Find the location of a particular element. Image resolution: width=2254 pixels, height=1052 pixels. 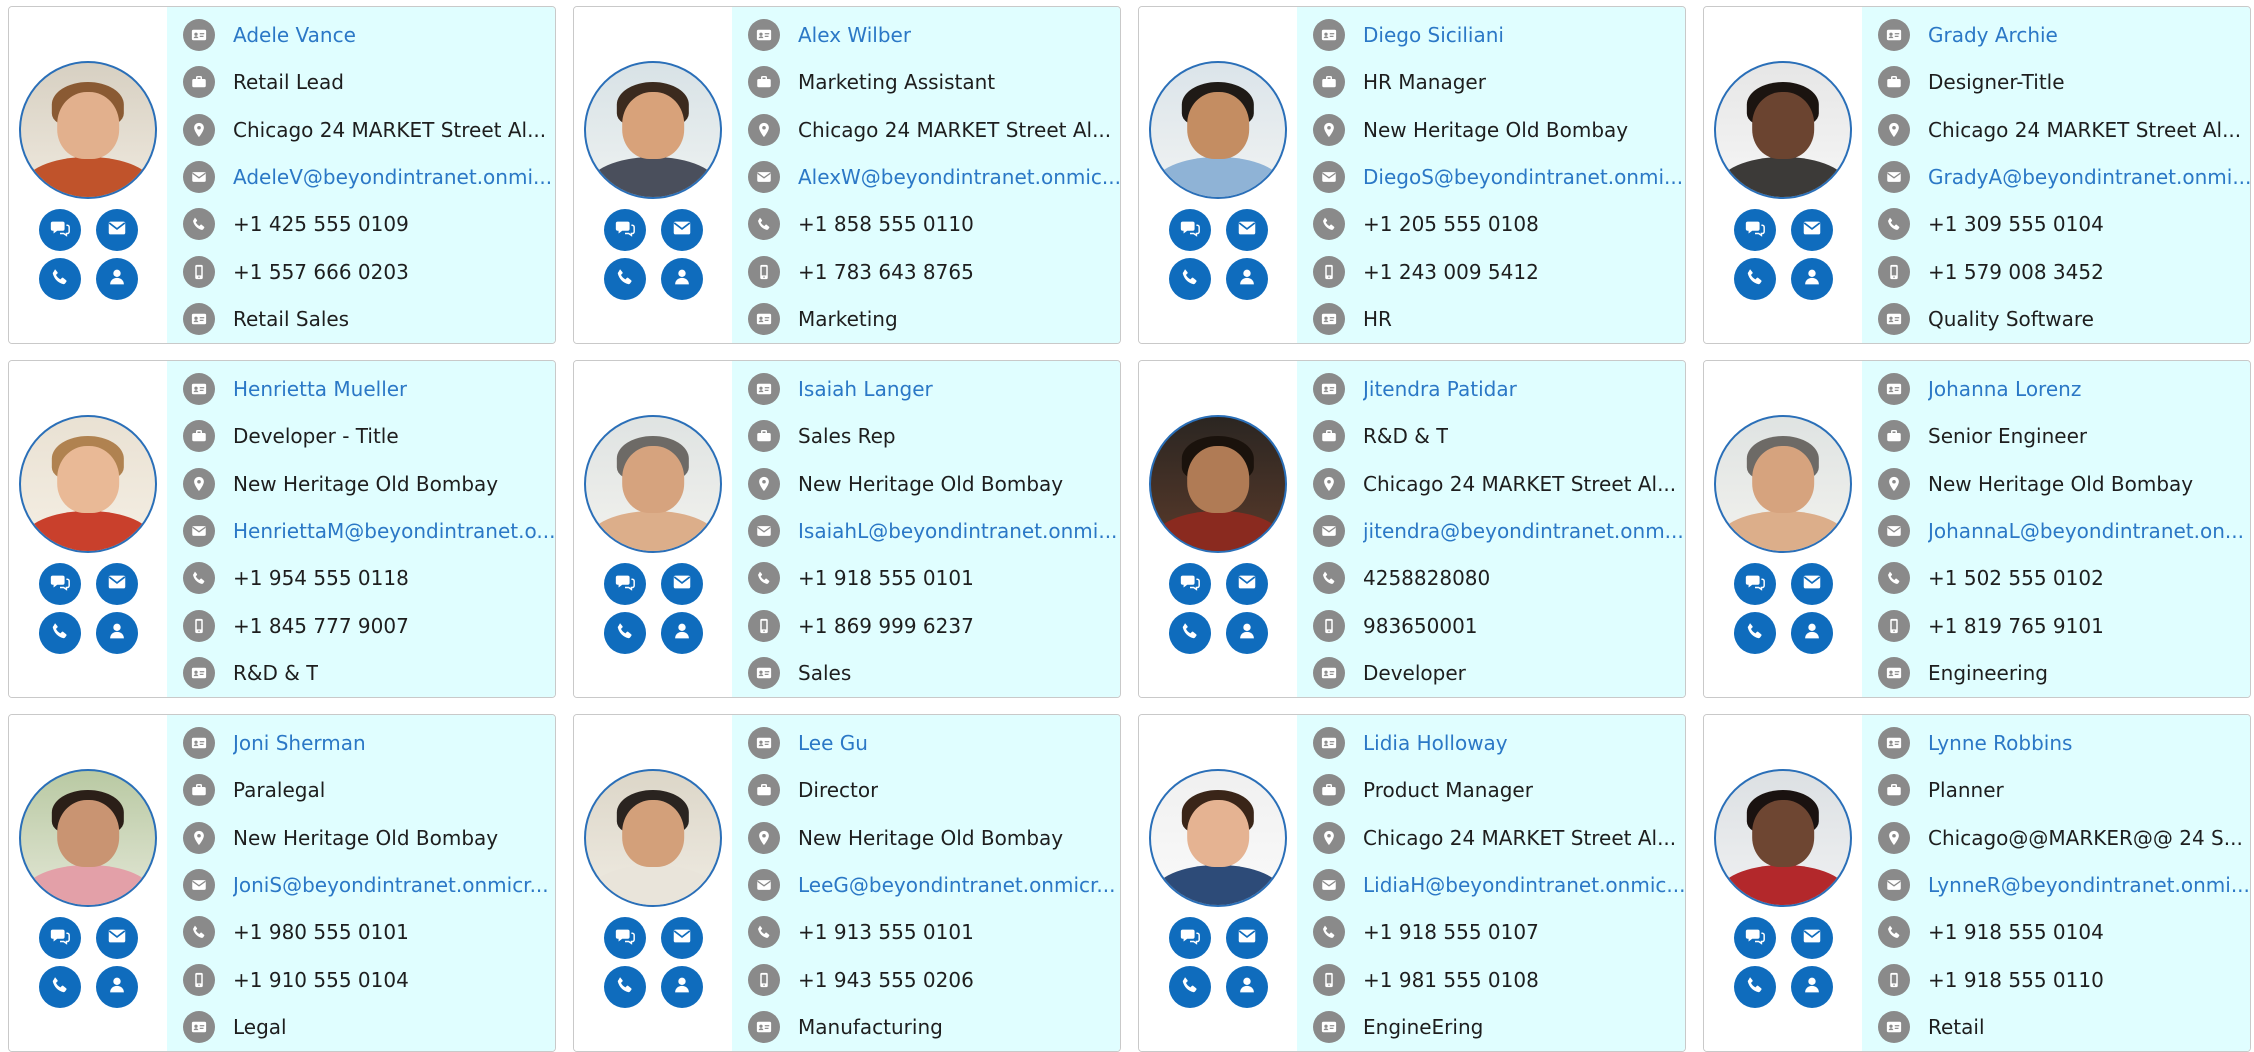

contact-name-row: Alex Wilber is located at coordinates (934, 34).